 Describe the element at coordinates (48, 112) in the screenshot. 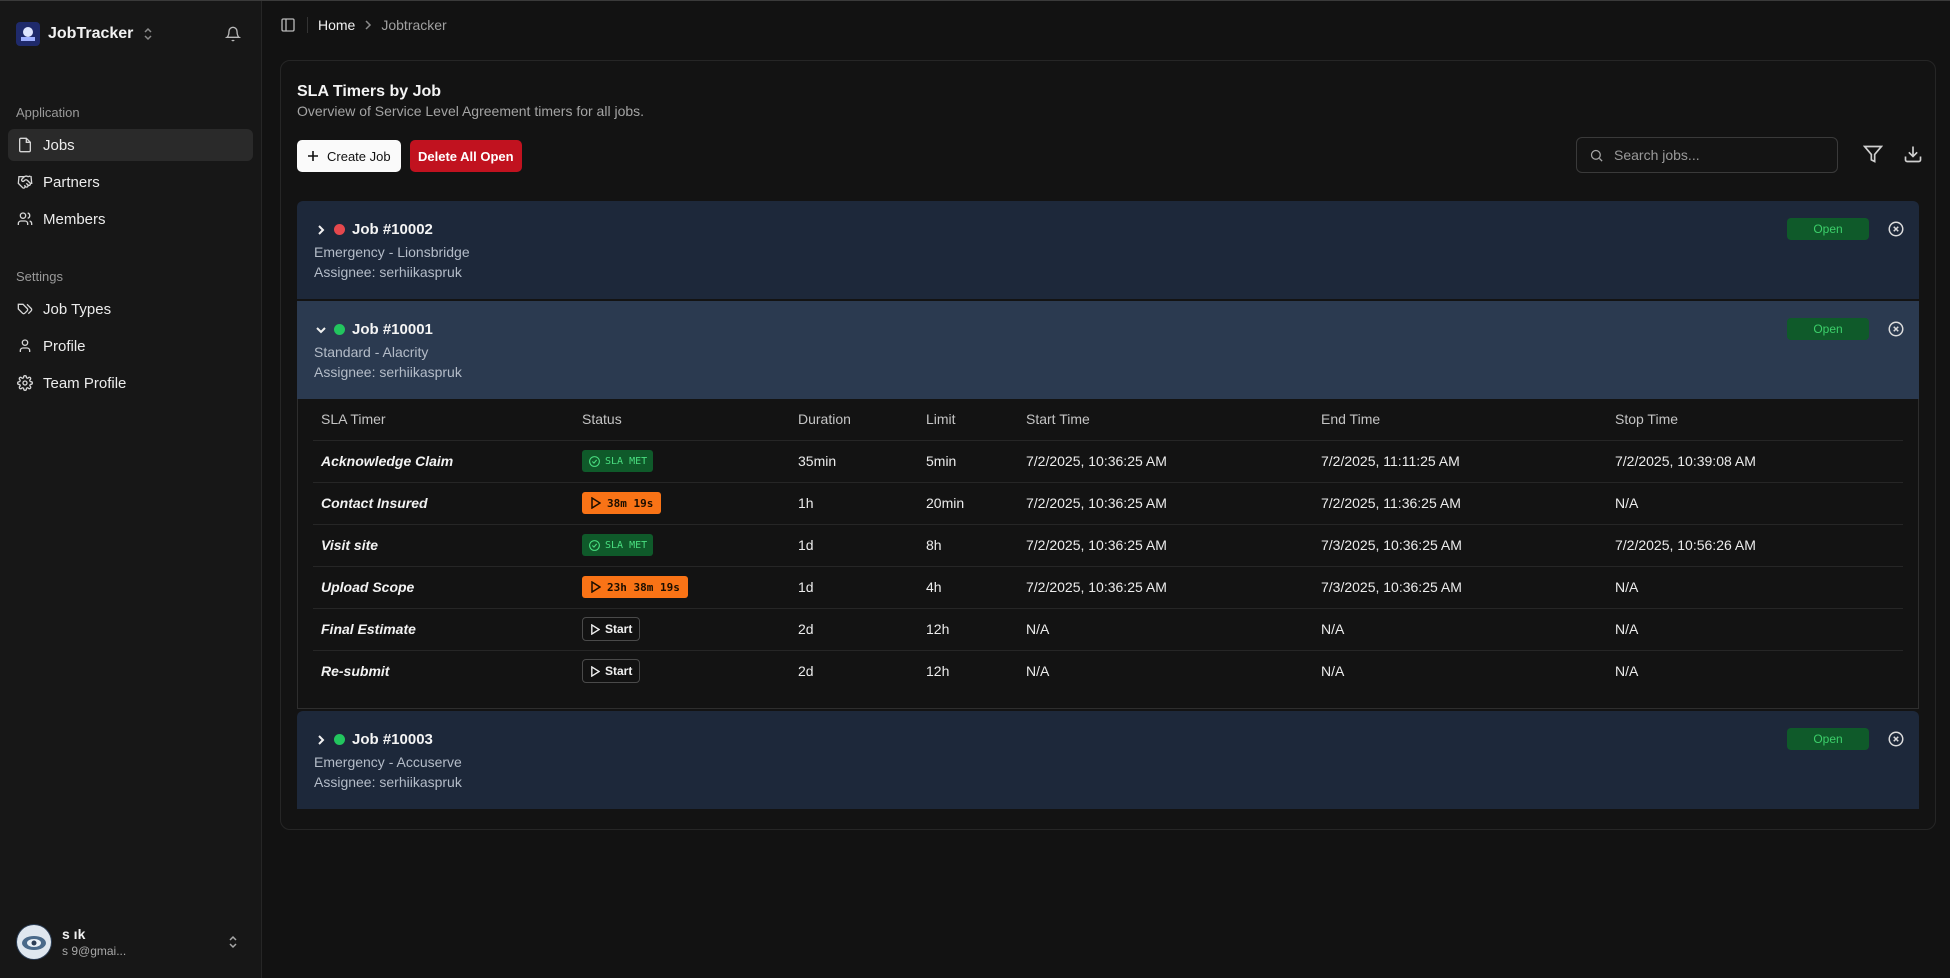

I see `nav-group-application: Application` at that location.